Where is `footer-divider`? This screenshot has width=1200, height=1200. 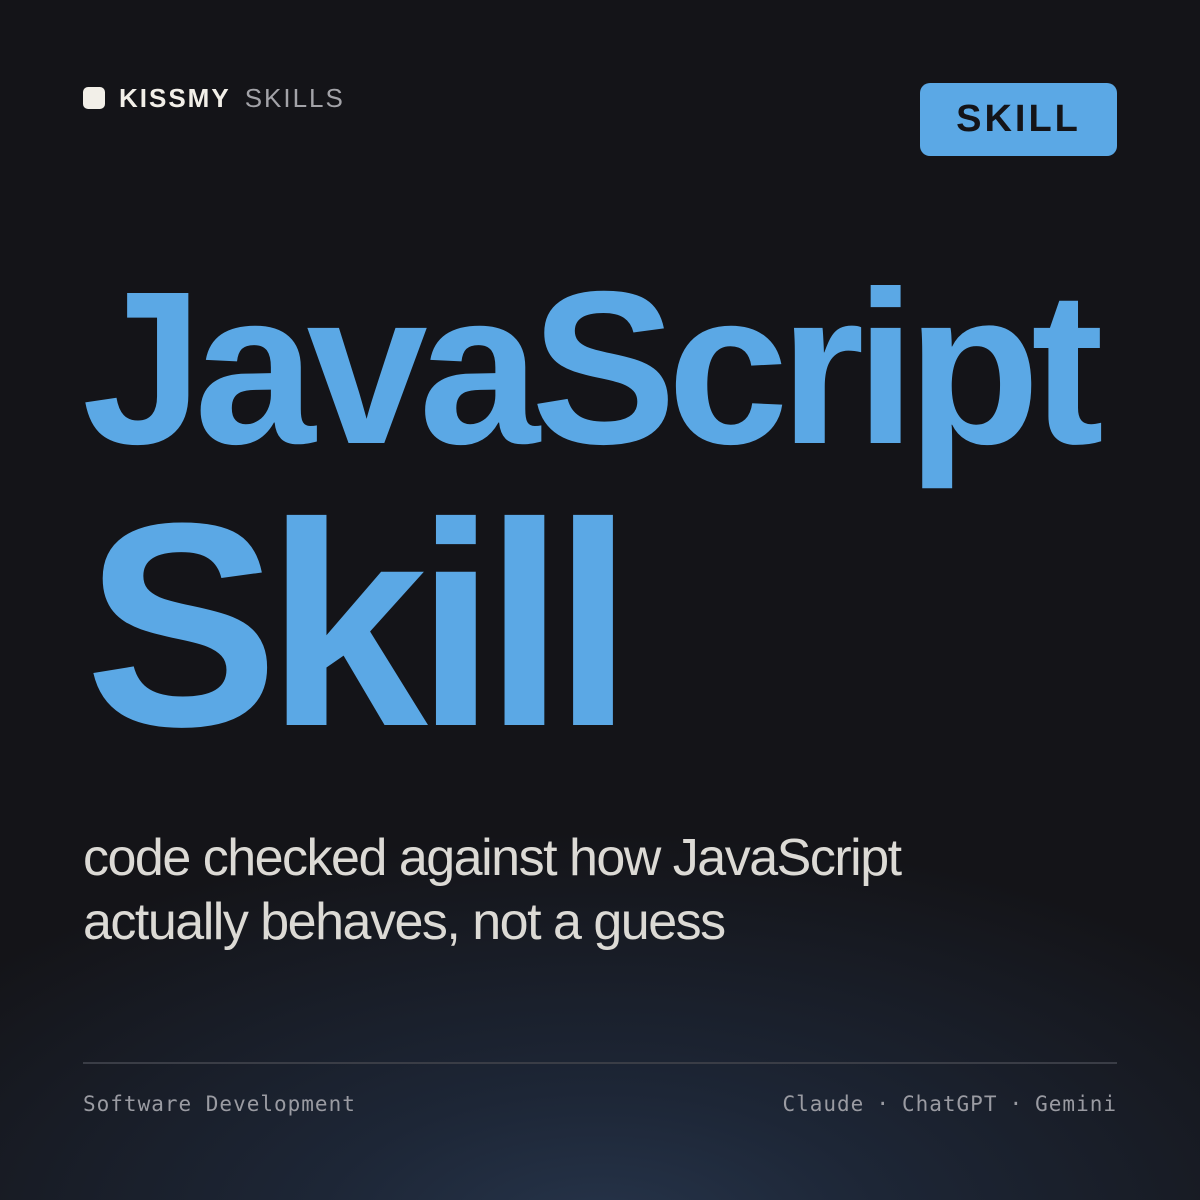
footer-divider is located at coordinates (600, 1063).